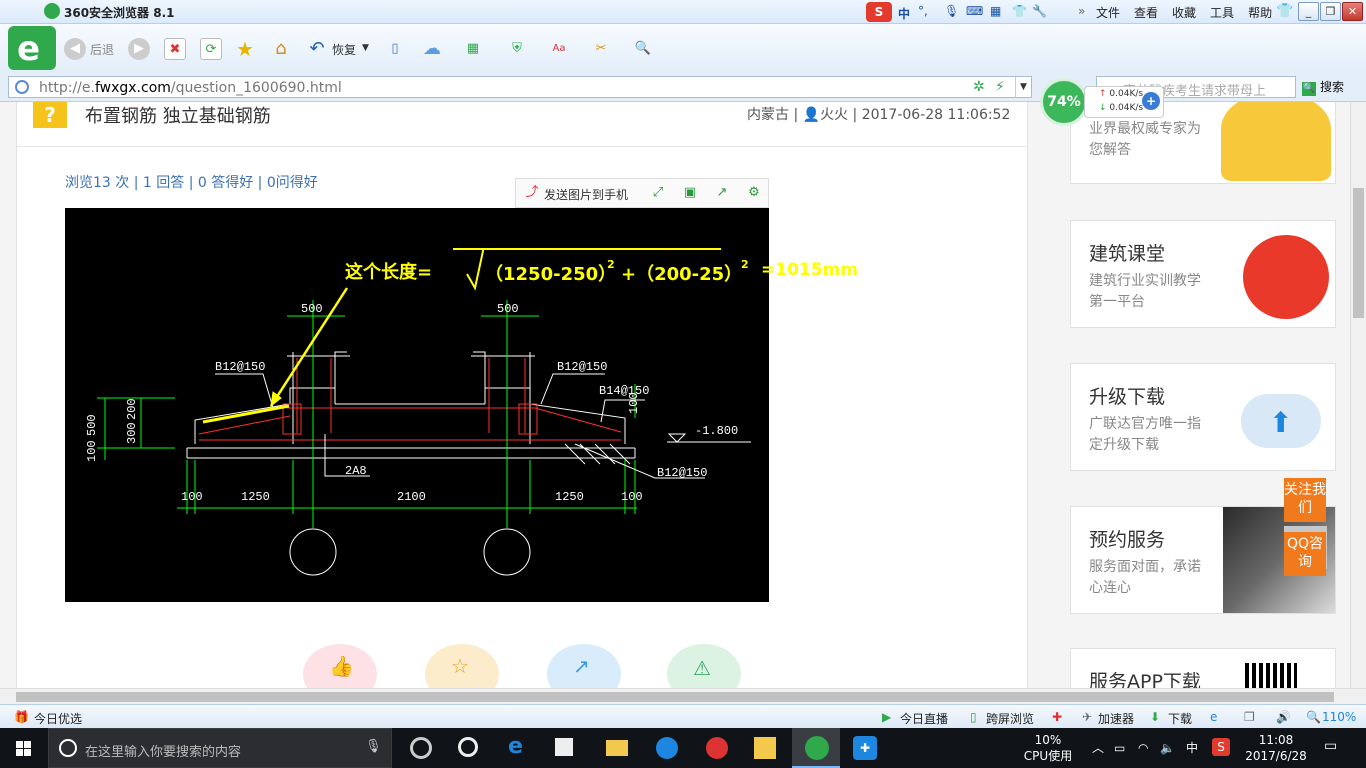 Image resolution: width=1366 pixels, height=768 pixels. What do you see at coordinates (420, 748) in the screenshot?
I see `taskview-icon` at bounding box center [420, 748].